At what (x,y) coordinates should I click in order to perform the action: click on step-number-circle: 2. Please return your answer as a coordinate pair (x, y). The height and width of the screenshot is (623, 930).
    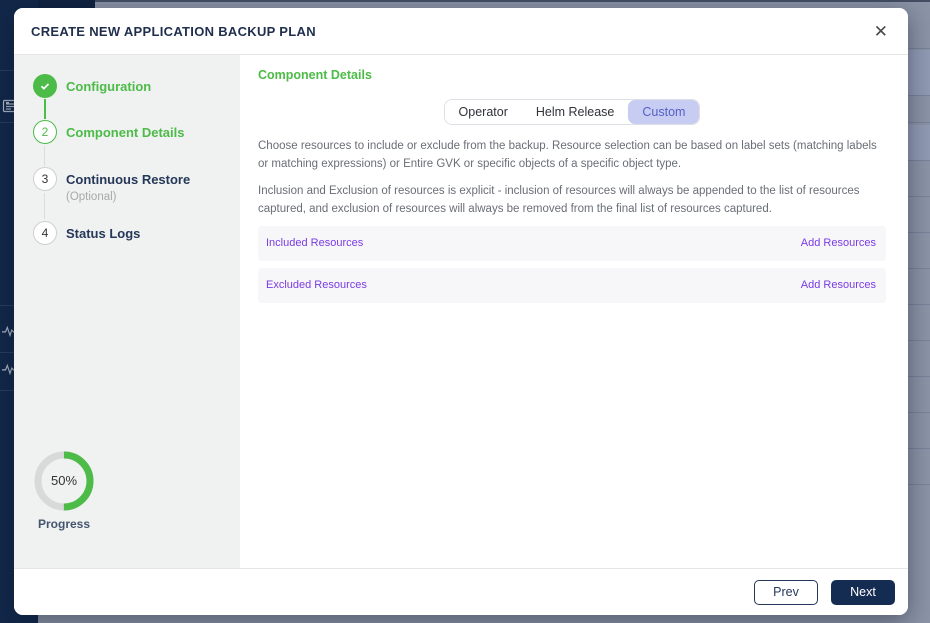
    Looking at the image, I should click on (45, 132).